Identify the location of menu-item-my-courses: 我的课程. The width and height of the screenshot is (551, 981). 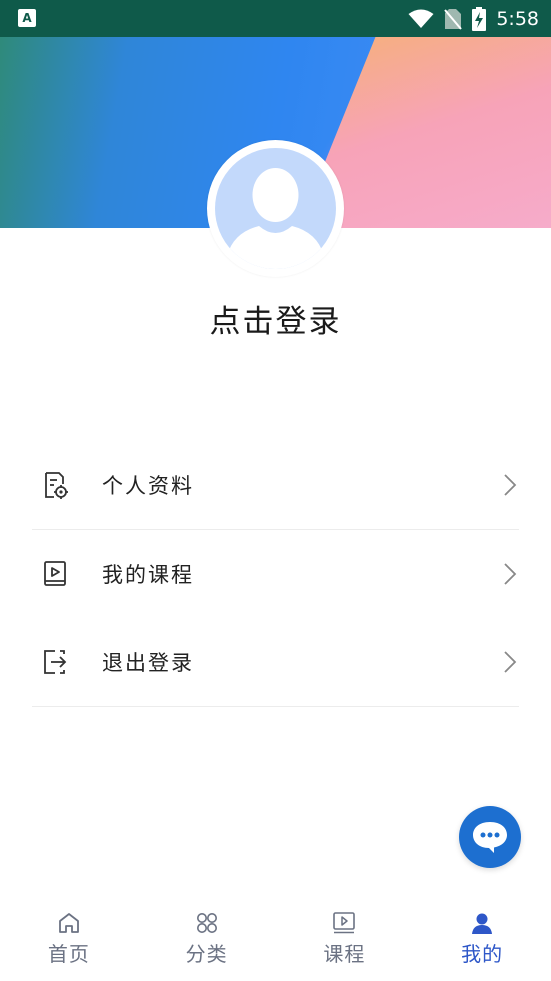
(275, 574).